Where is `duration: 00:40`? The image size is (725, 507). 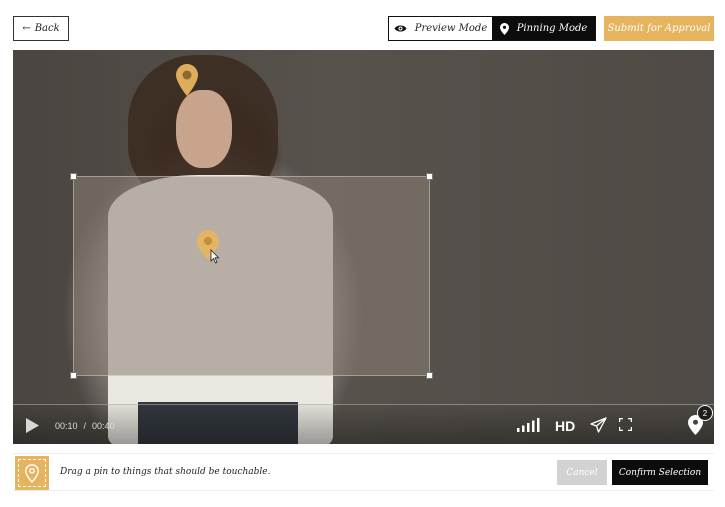 duration: 00:40 is located at coordinates (103, 426).